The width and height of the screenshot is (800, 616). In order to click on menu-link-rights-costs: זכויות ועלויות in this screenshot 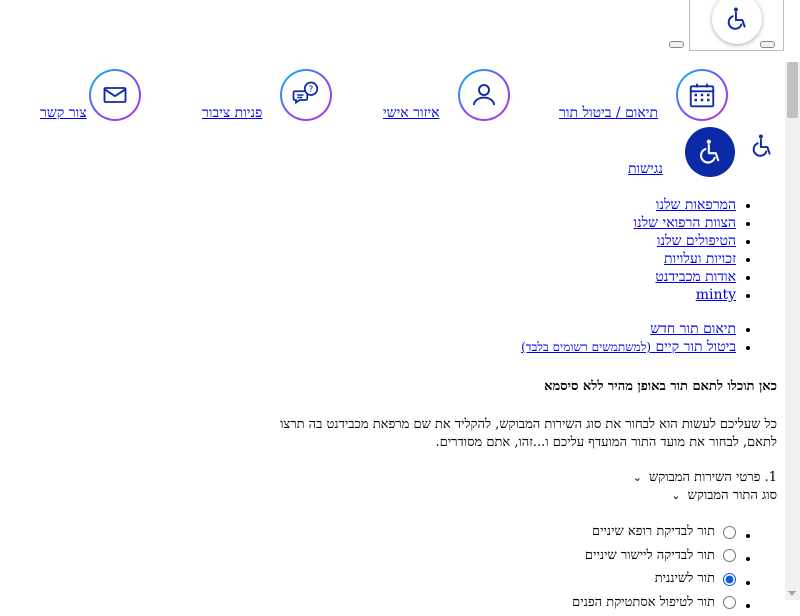, I will do `click(700, 259)`.